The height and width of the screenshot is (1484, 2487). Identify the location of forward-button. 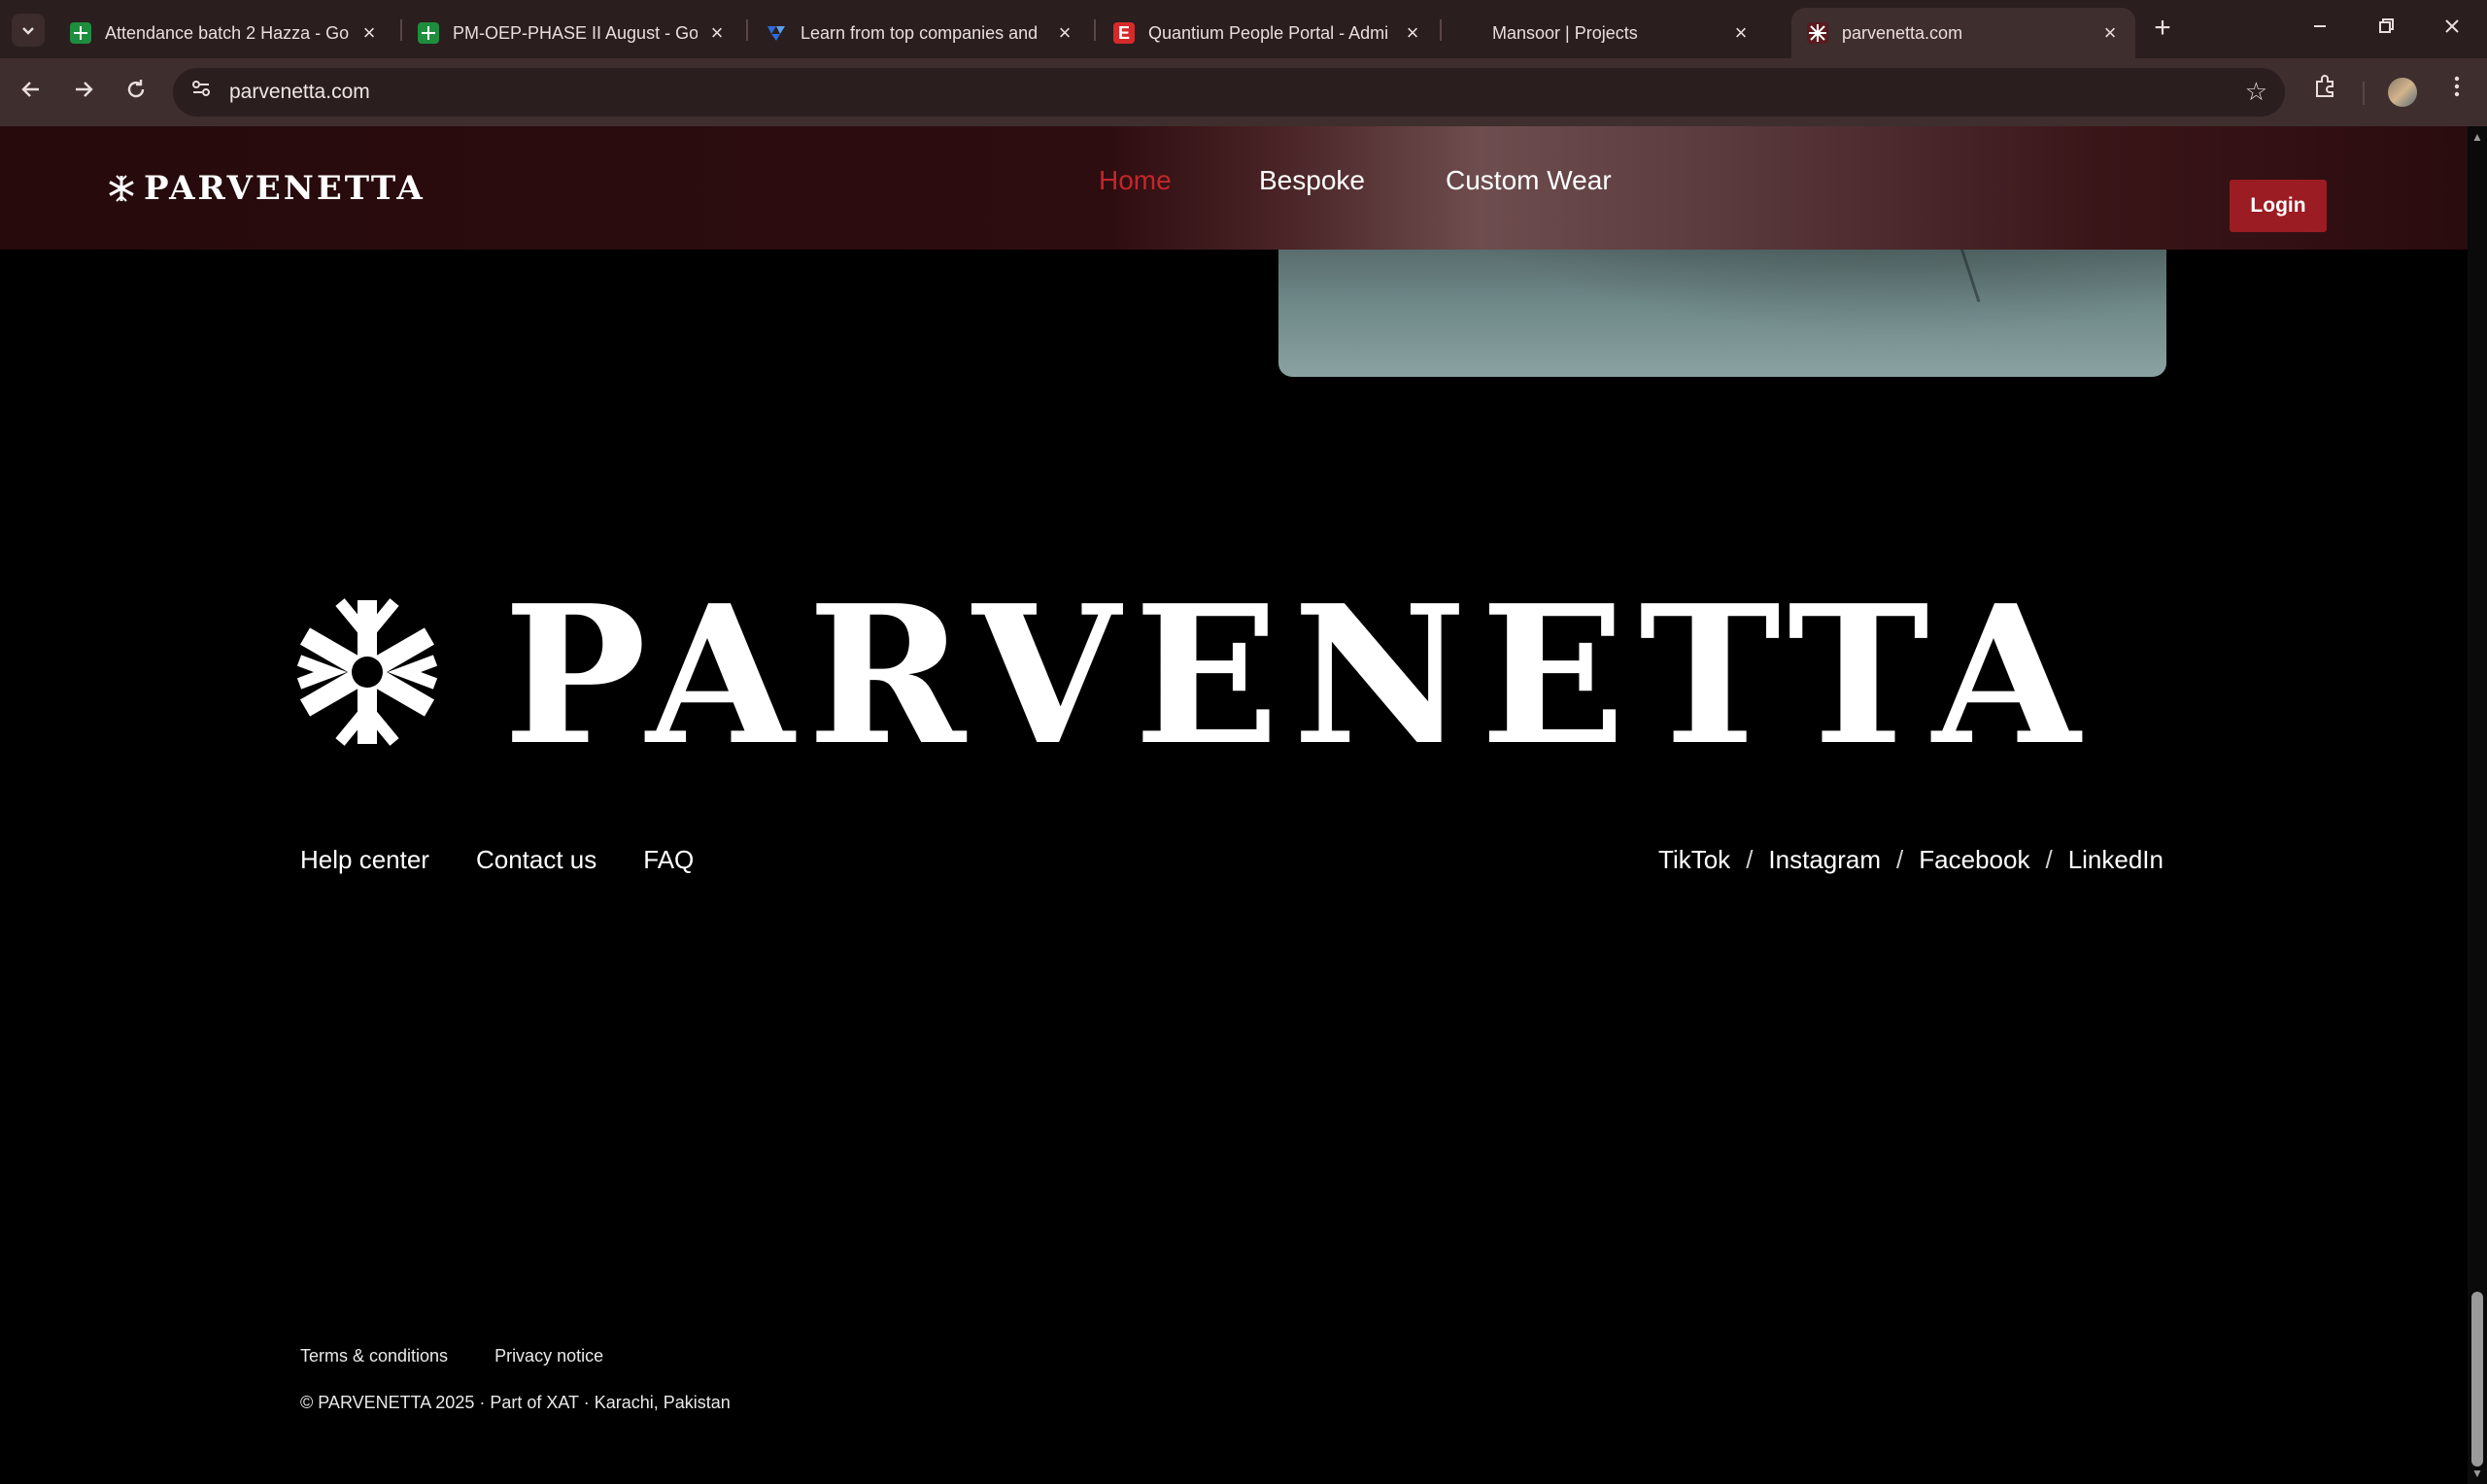
(83, 92).